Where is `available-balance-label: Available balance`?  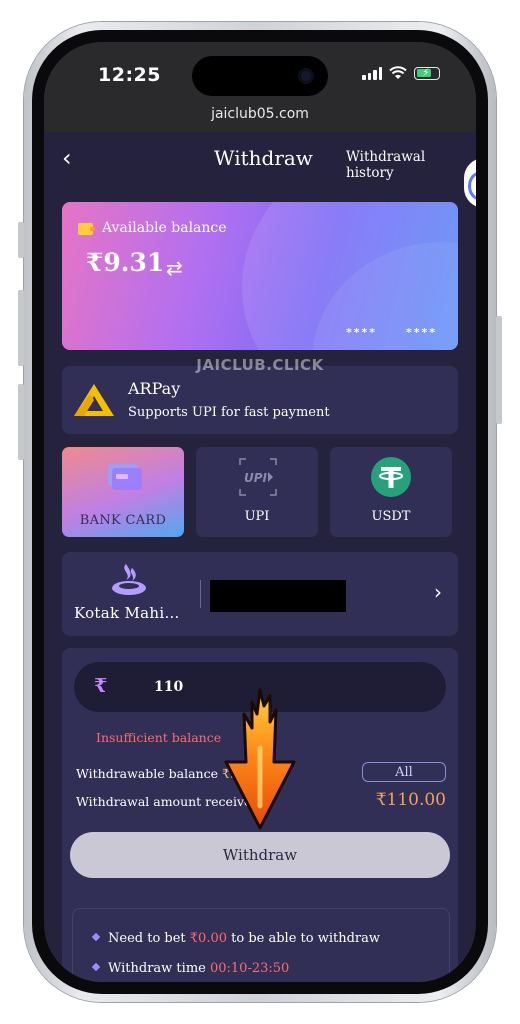 available-balance-label: Available balance is located at coordinates (164, 228).